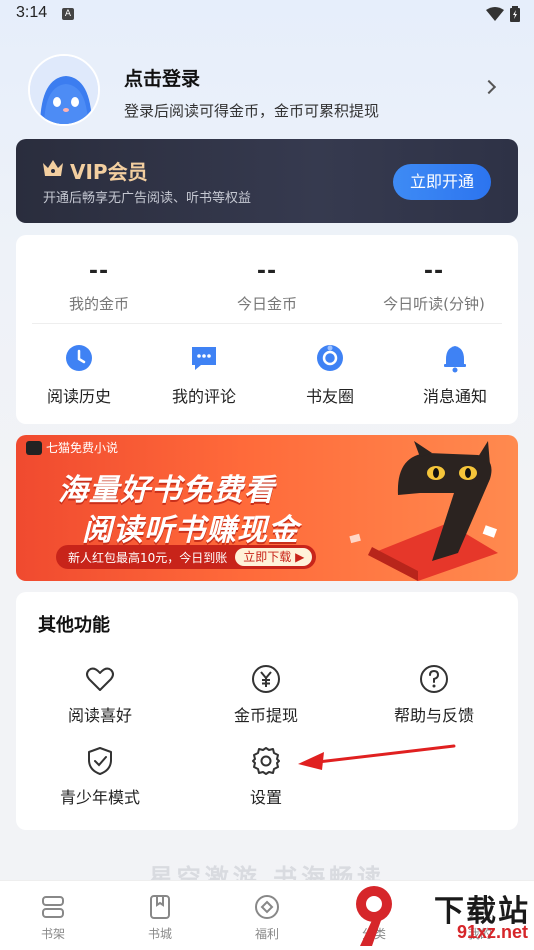 The width and height of the screenshot is (534, 950). I want to click on vip-subtitle: 开通后畅享无广告阅读、听书等权益, so click(147, 198).